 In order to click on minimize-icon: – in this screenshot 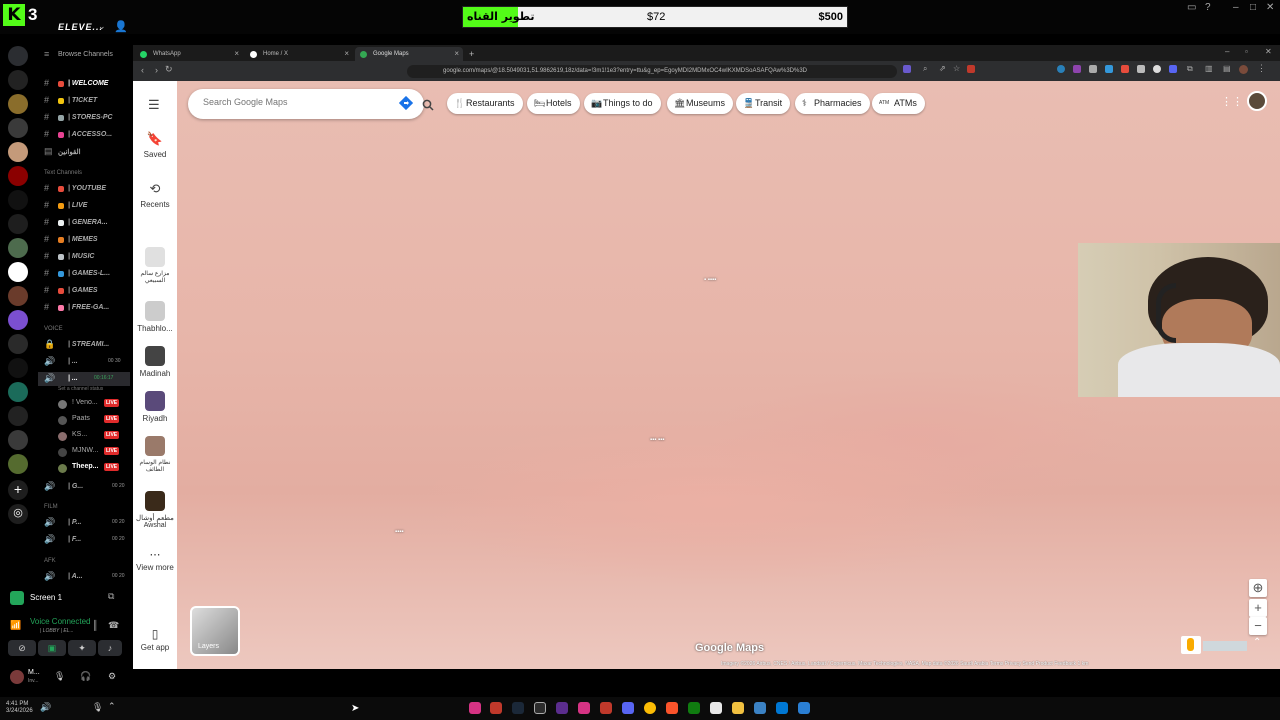, I will do `click(1227, 51)`.